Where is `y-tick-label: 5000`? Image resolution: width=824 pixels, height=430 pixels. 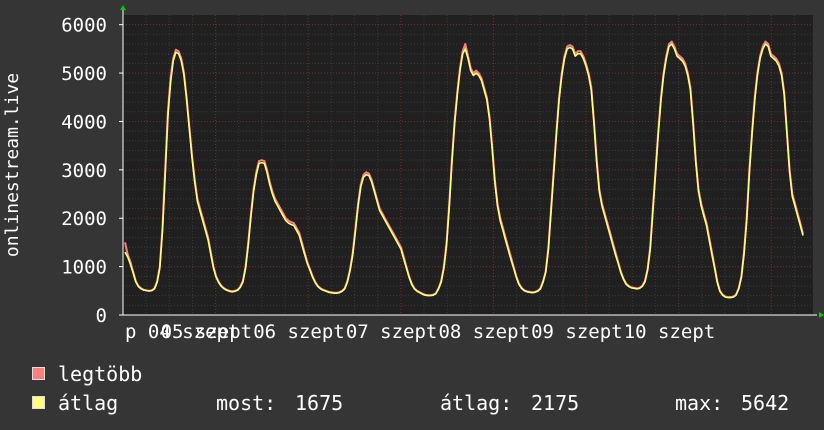
y-tick-label: 5000 is located at coordinates (84, 74).